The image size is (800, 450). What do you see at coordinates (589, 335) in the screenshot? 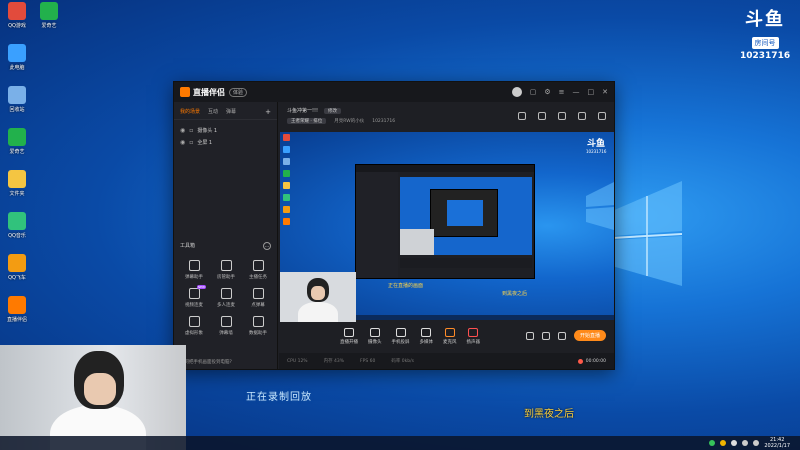
I see `start-live-button: 开始直播` at bounding box center [589, 335].